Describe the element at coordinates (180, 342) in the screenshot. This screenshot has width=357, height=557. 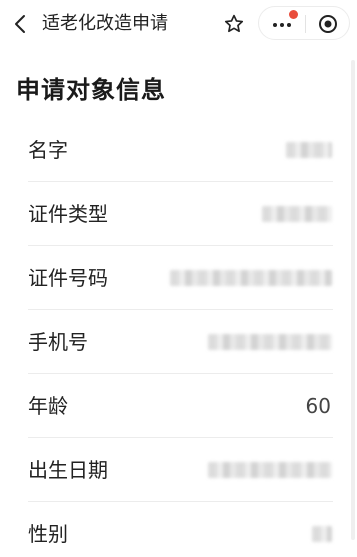
I see `field-row-phone: 手机号` at that location.